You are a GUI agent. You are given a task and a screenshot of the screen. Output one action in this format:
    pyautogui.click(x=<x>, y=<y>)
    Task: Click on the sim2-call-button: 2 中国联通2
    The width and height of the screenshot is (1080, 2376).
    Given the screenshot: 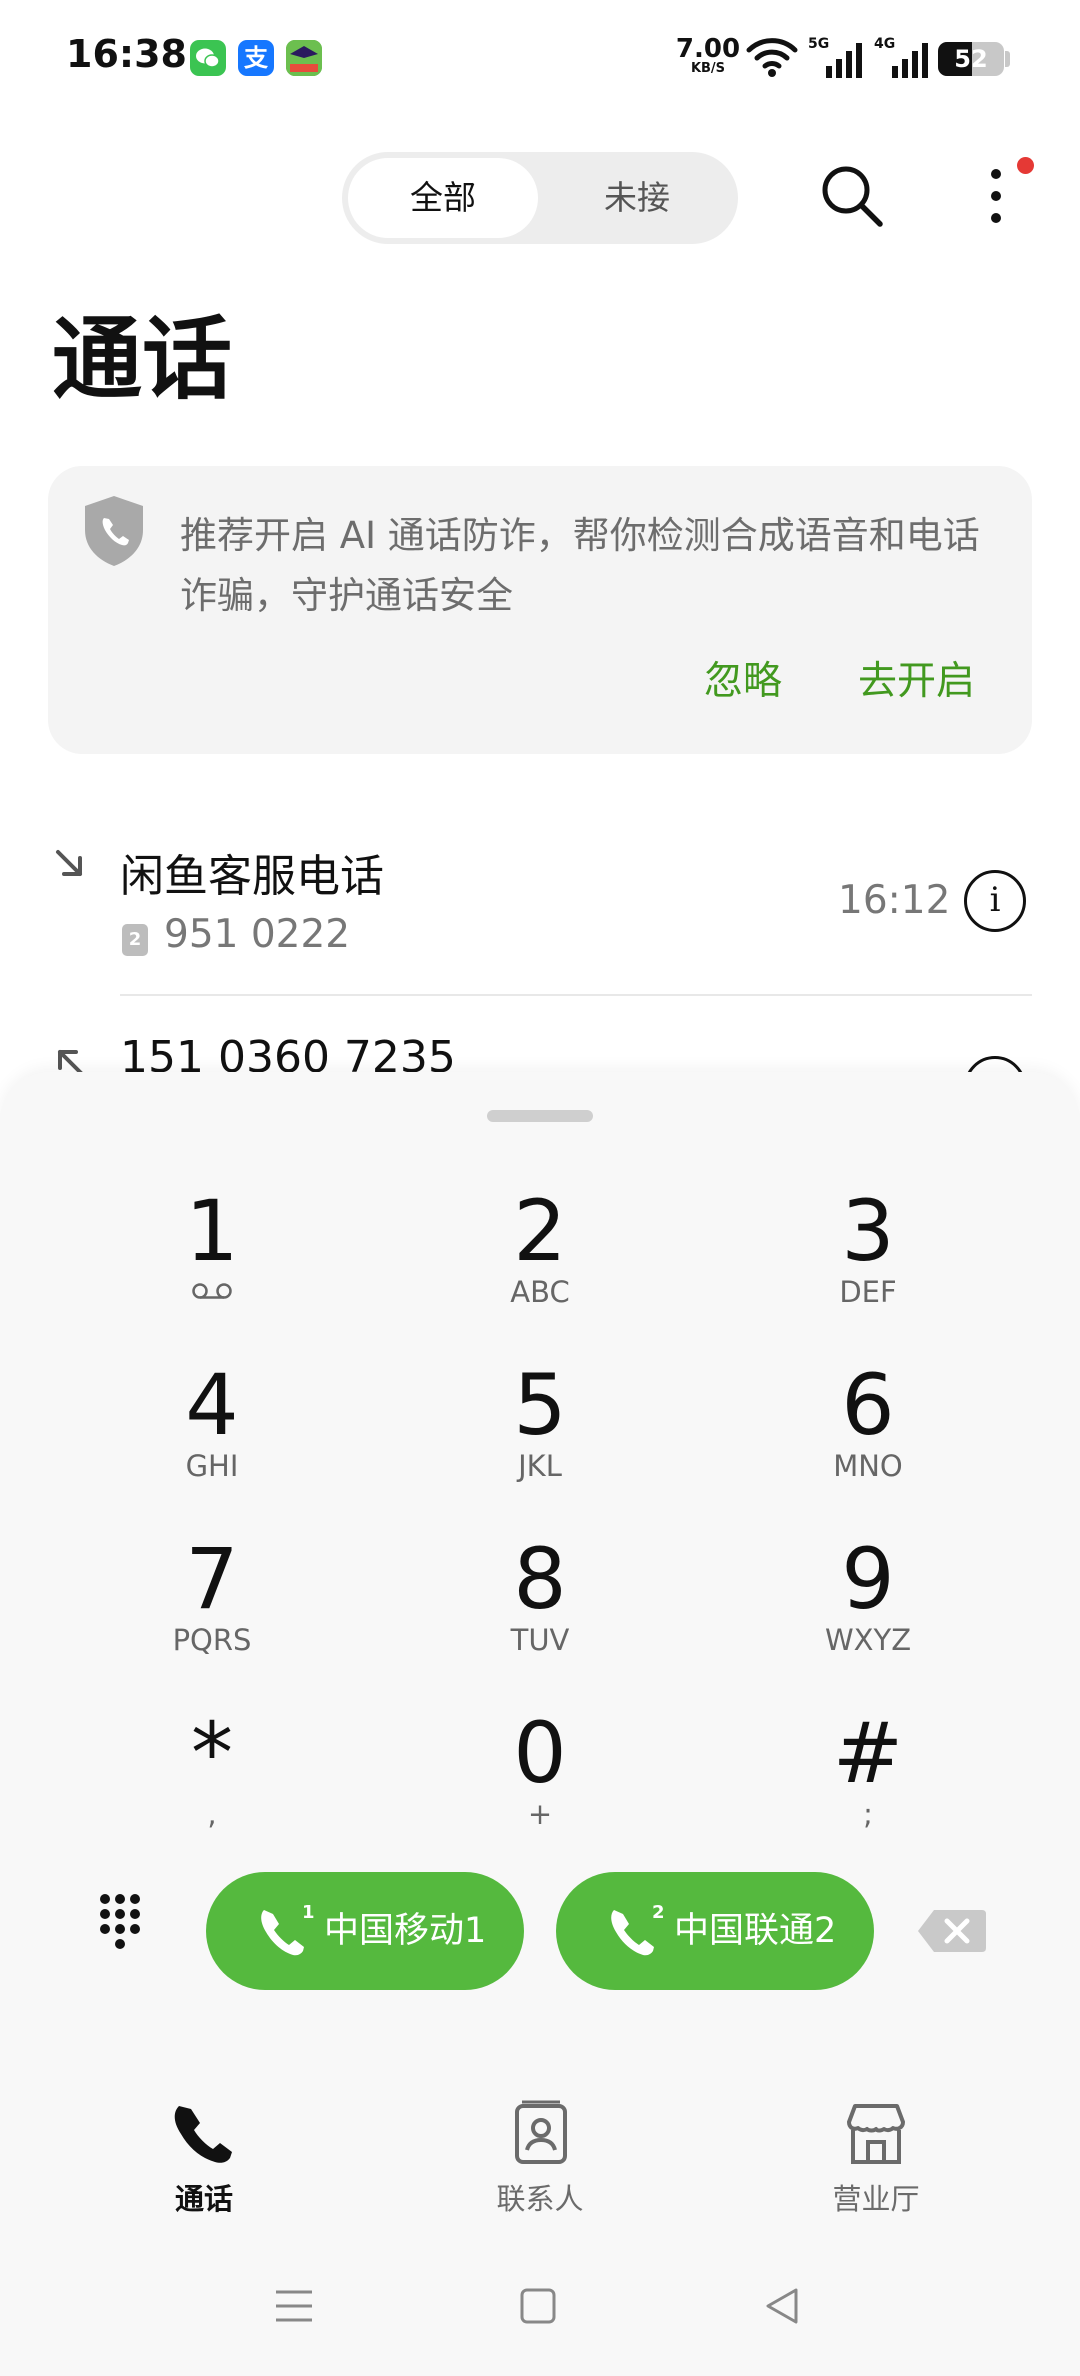 What is the action you would take?
    pyautogui.click(x=715, y=1931)
    